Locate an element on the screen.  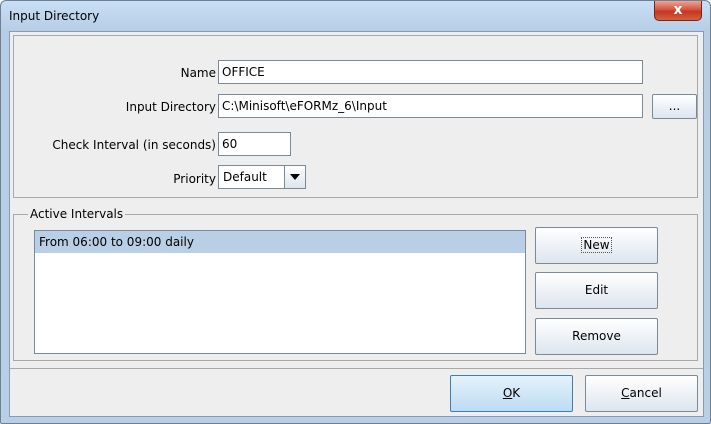
name-field: OFFICE is located at coordinates (430, 72).